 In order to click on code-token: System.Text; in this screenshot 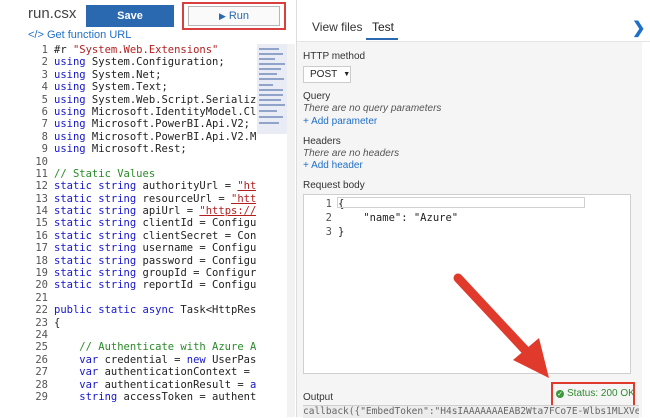, I will do `click(126, 87)`.